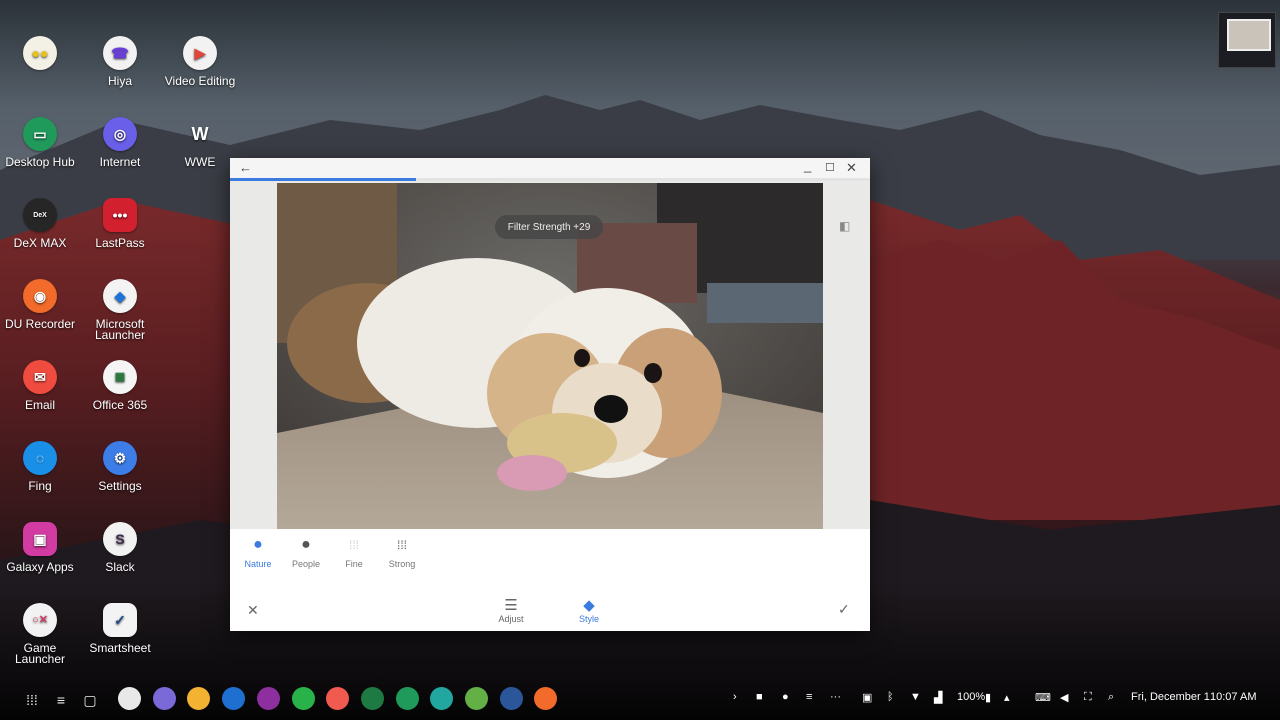 This screenshot has height=720, width=1280. Describe the element at coordinates (550, 607) in the screenshot. I see `editor-toolbar: ✕ ☰ Adjust ◆ Style ✓` at that location.